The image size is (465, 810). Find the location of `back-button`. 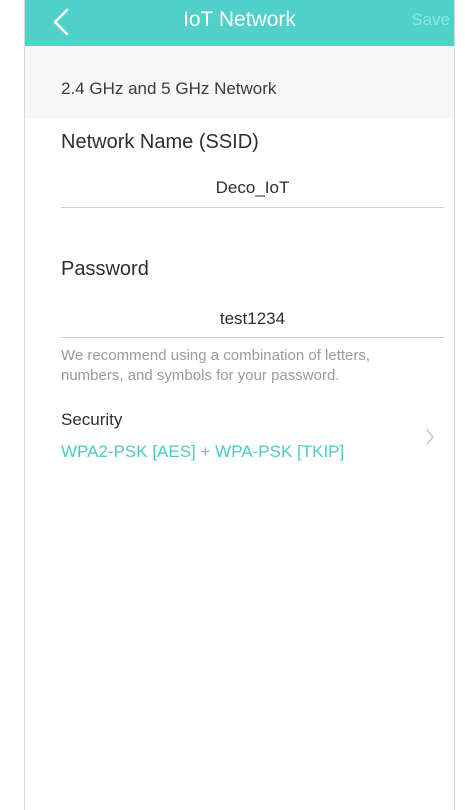

back-button is located at coordinates (61, 23).